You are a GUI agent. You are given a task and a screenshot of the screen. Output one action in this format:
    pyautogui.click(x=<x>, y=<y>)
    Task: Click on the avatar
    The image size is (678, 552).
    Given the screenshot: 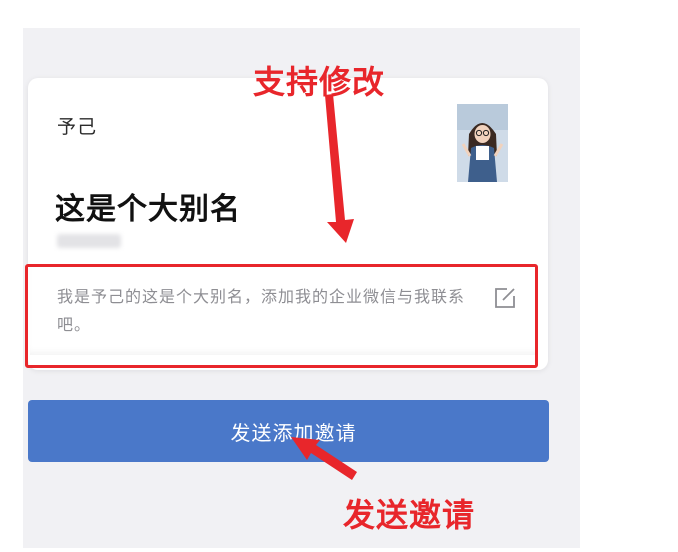 What is the action you would take?
    pyautogui.click(x=482, y=143)
    